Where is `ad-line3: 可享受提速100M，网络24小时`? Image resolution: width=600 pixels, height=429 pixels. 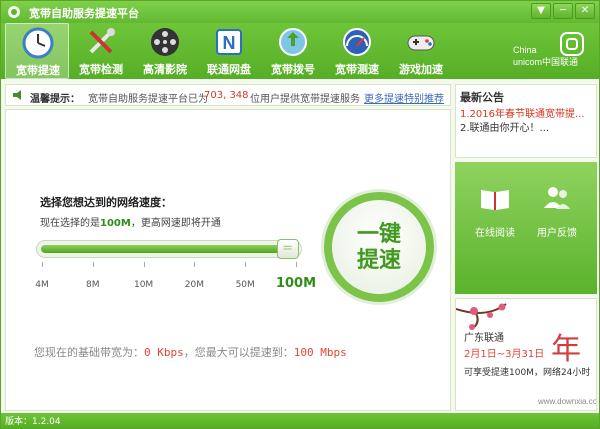
ad-line3: 可享受提速100M，网络24小时 is located at coordinates (527, 373).